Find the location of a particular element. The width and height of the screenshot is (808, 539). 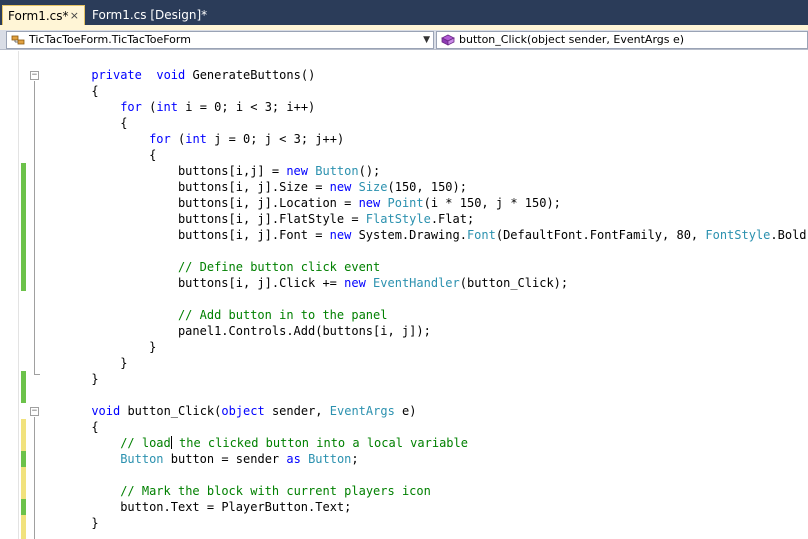

code-comment: // load is located at coordinates (145, 443).